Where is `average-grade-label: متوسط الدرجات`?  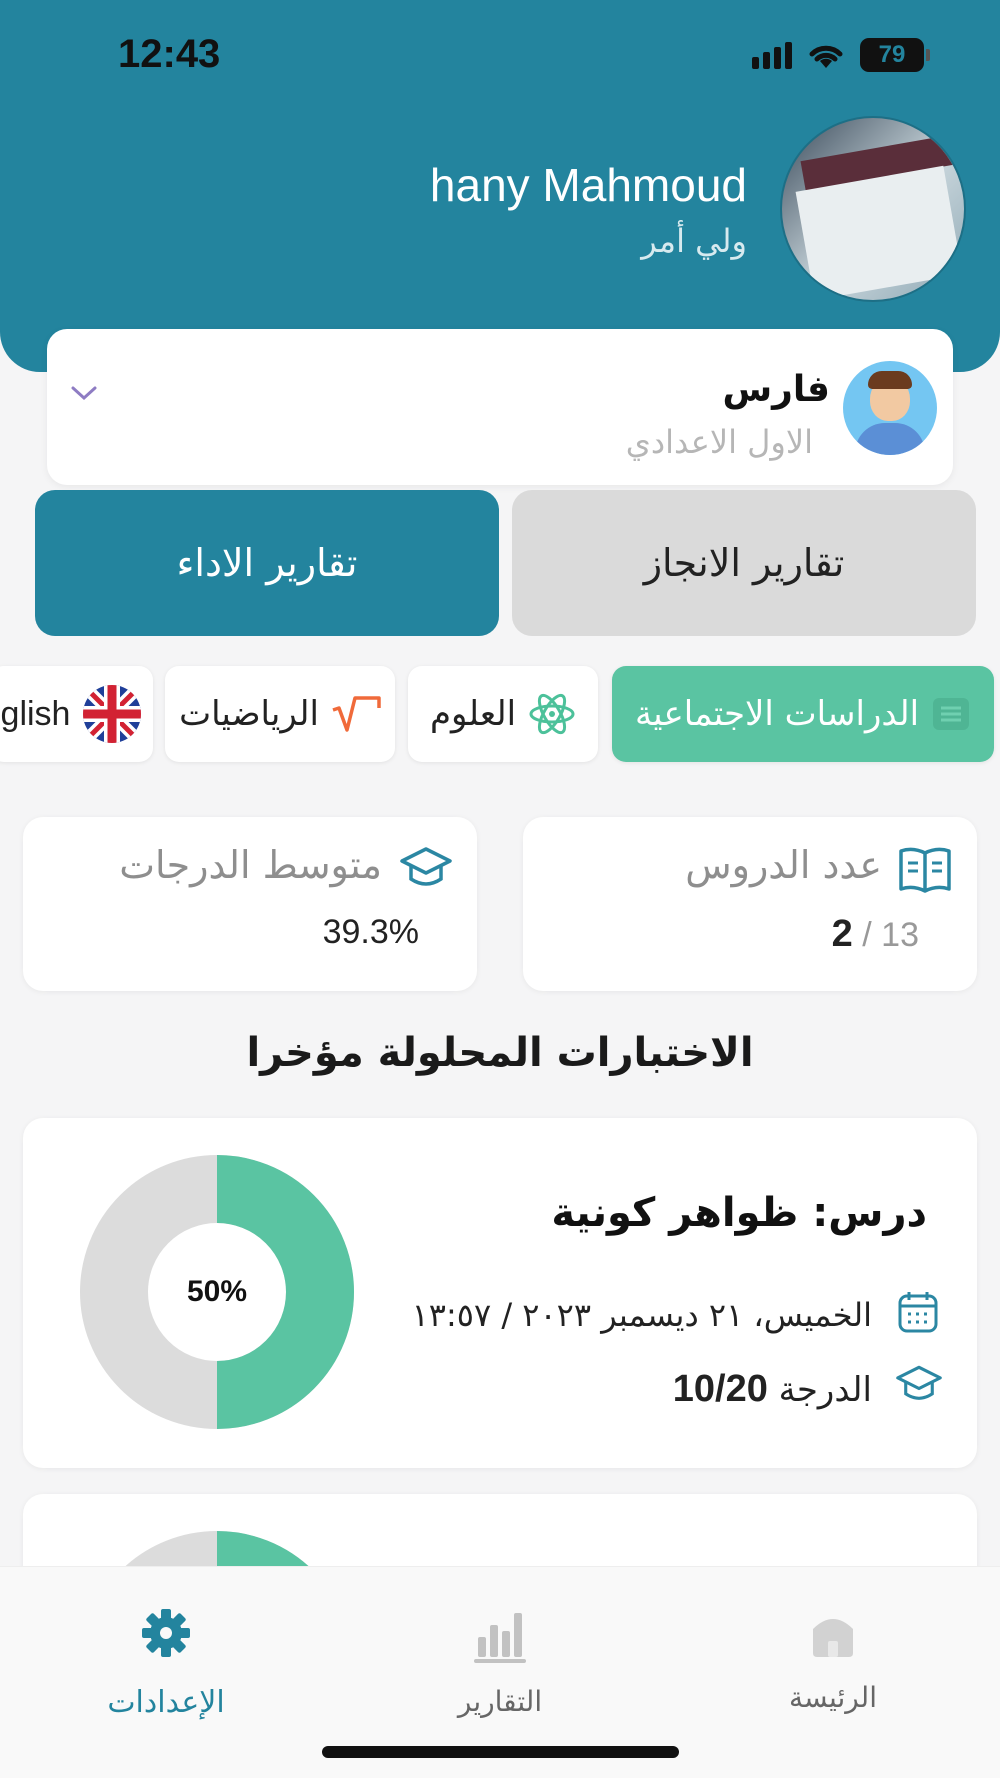 average-grade-label: متوسط الدرجات is located at coordinates (250, 865).